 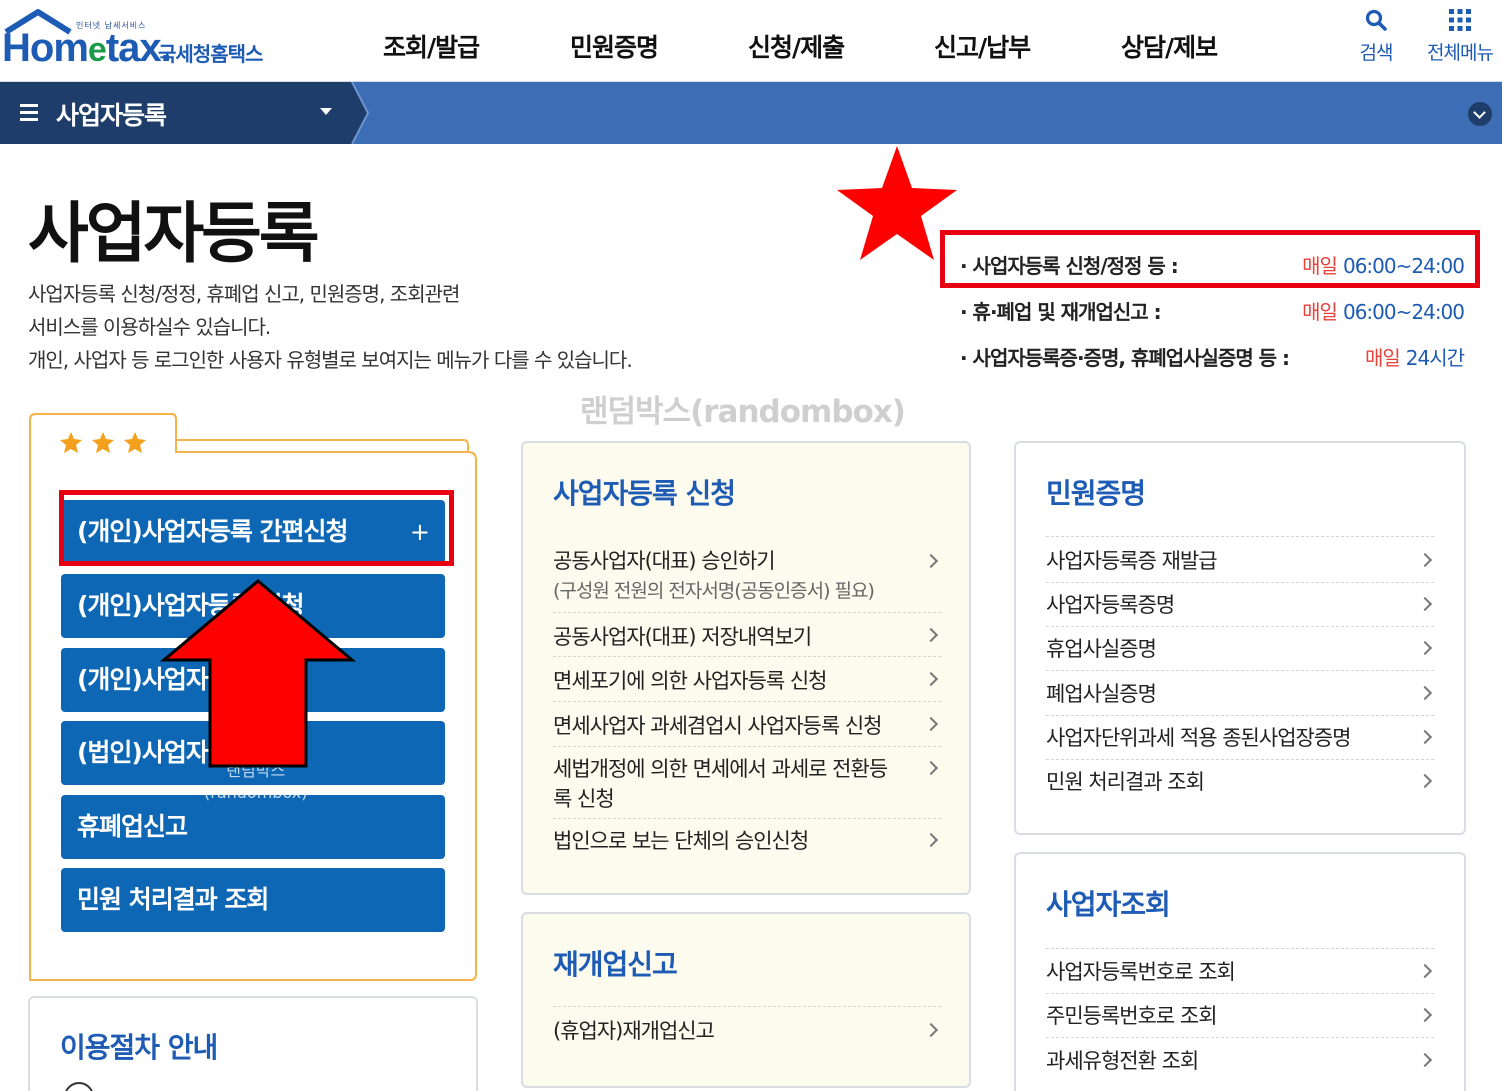 What do you see at coordinates (29, 112) in the screenshot?
I see `hamburger-icon` at bounding box center [29, 112].